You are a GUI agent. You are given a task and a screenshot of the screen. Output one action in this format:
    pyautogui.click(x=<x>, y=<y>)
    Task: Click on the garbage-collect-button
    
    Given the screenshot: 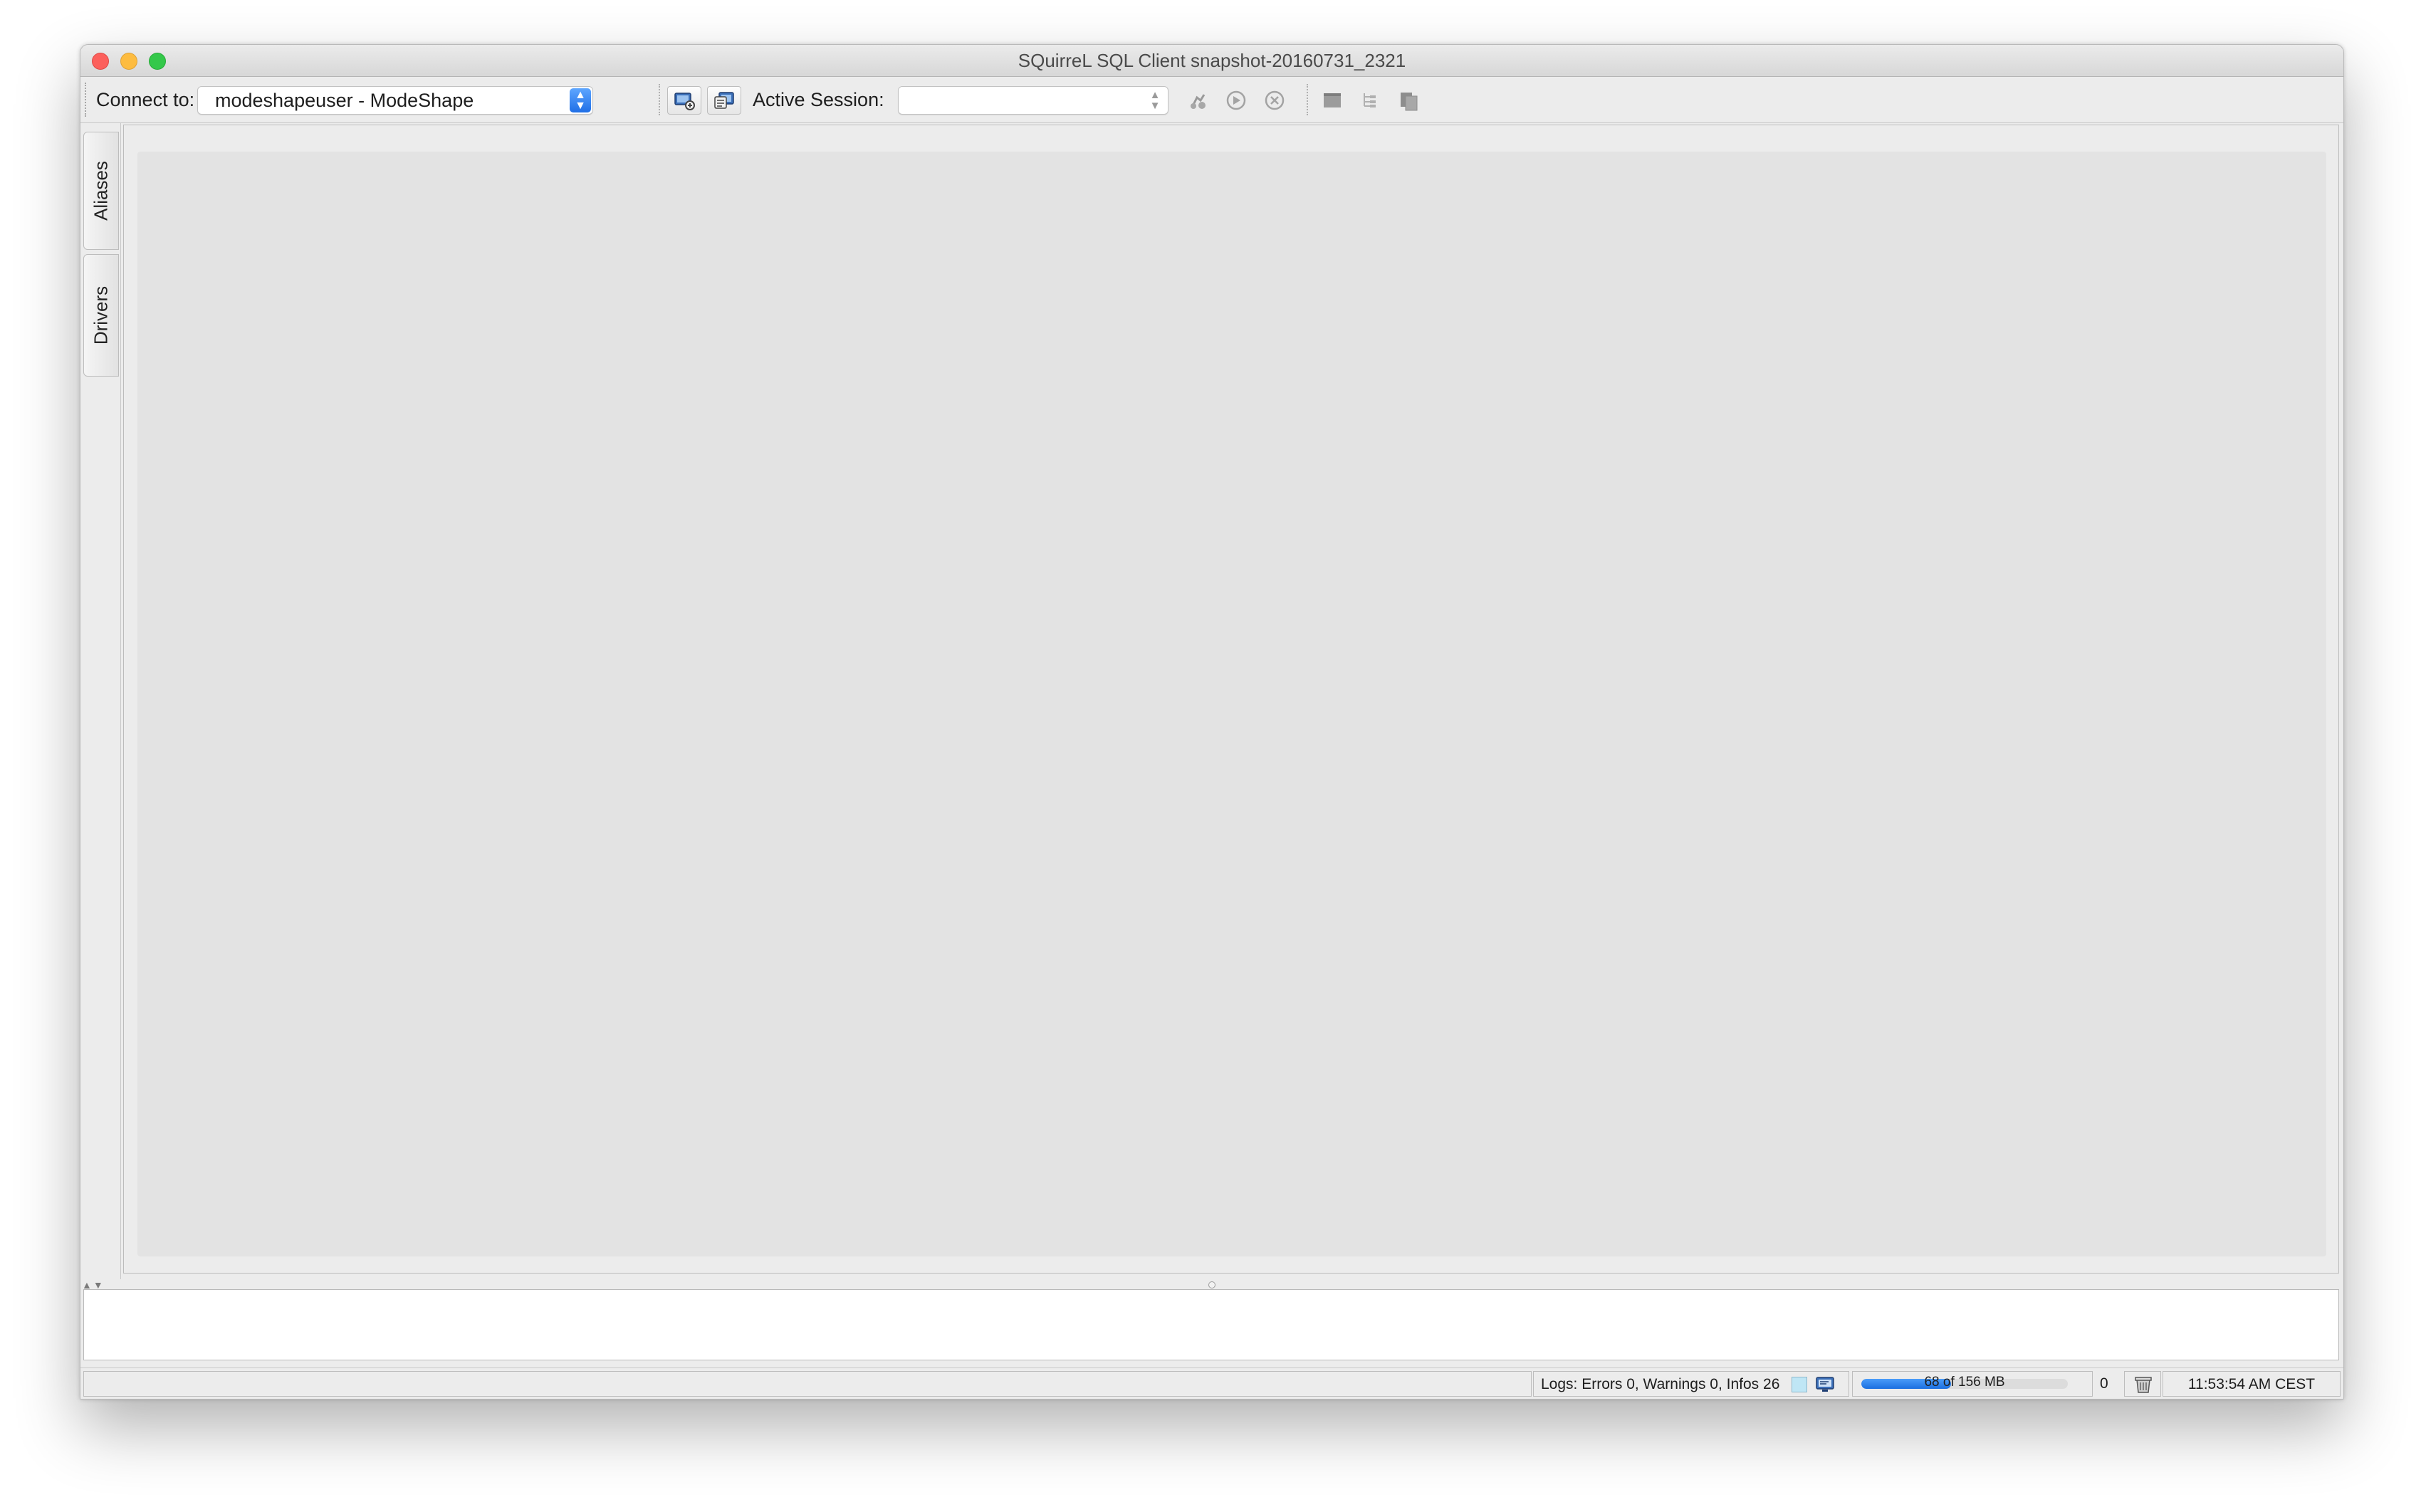 What is the action you would take?
    pyautogui.click(x=2142, y=1384)
    